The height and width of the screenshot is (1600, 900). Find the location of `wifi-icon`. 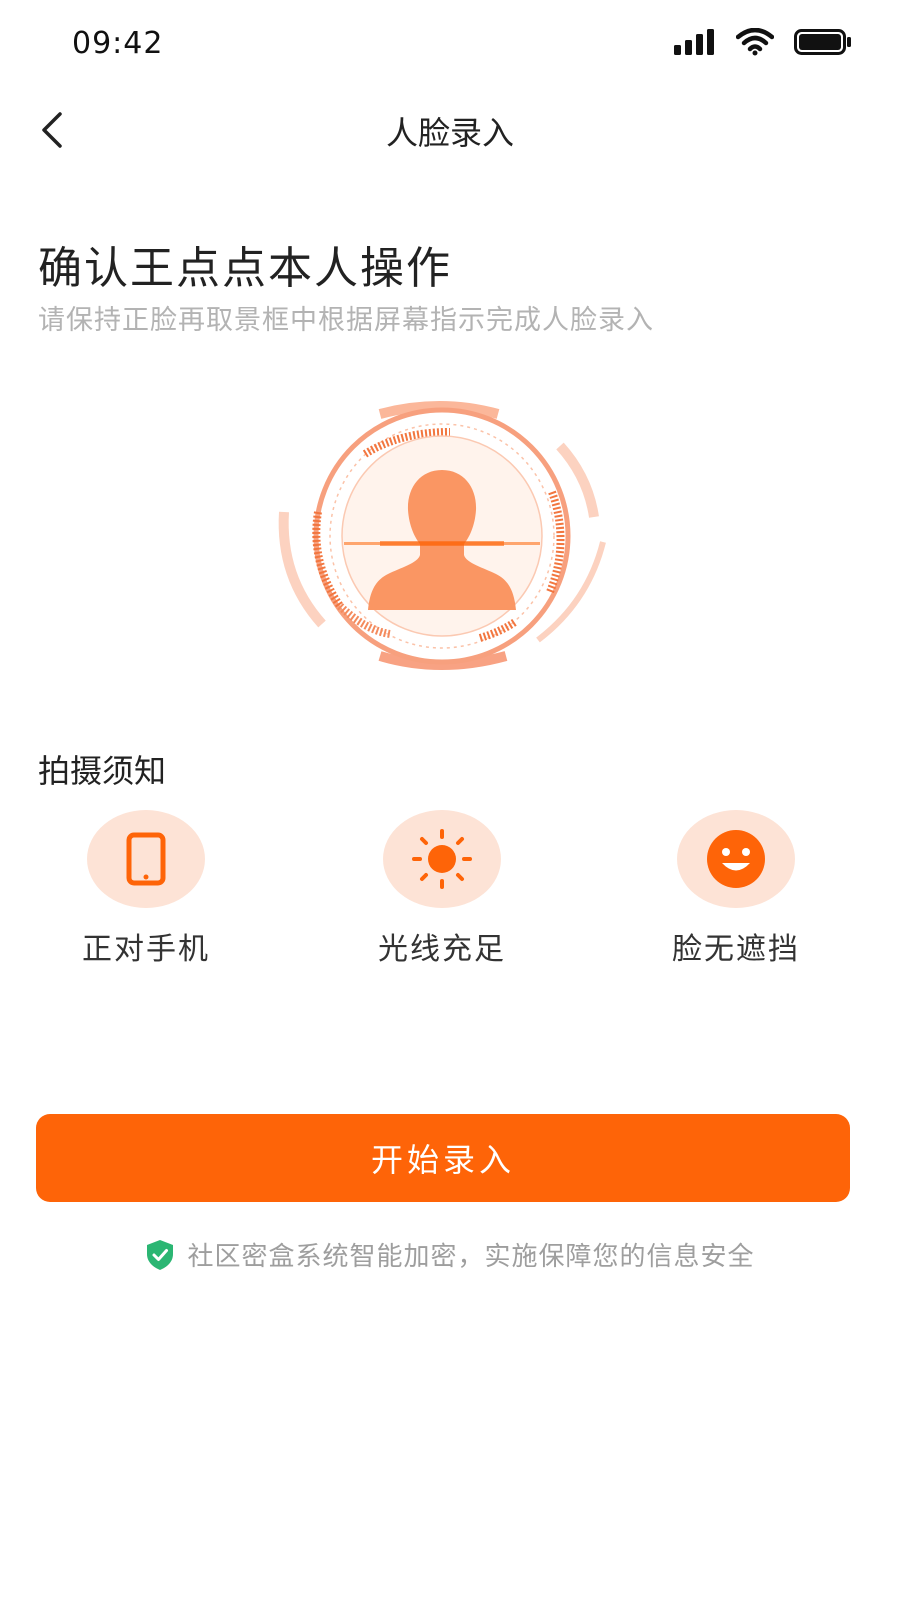

wifi-icon is located at coordinates (755, 42).